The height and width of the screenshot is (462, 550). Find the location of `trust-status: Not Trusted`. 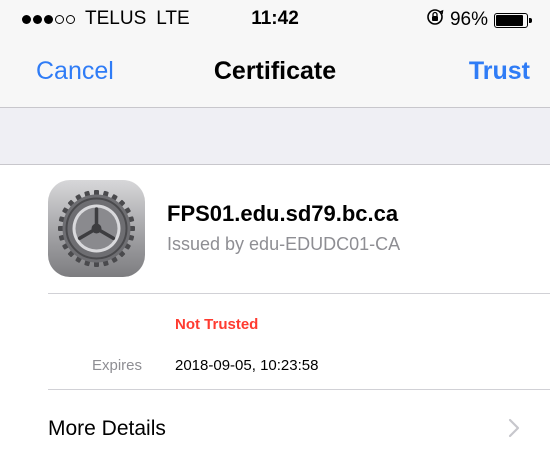

trust-status: Not Trusted is located at coordinates (217, 324).